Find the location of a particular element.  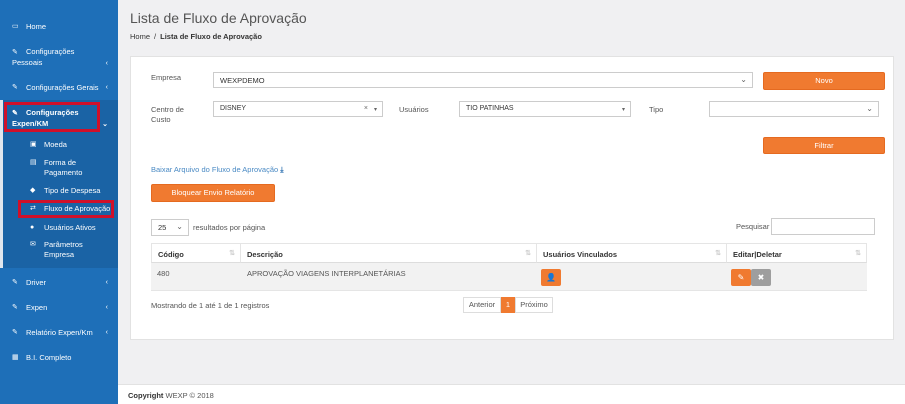

sidebar-item-moeda: ▣ Moeda is located at coordinates (59, 145).